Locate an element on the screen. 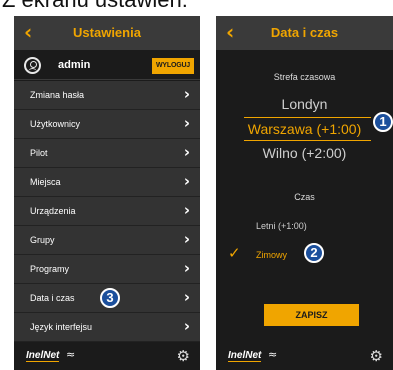 The width and height of the screenshot is (393, 370). user-name: admin is located at coordinates (74, 65).